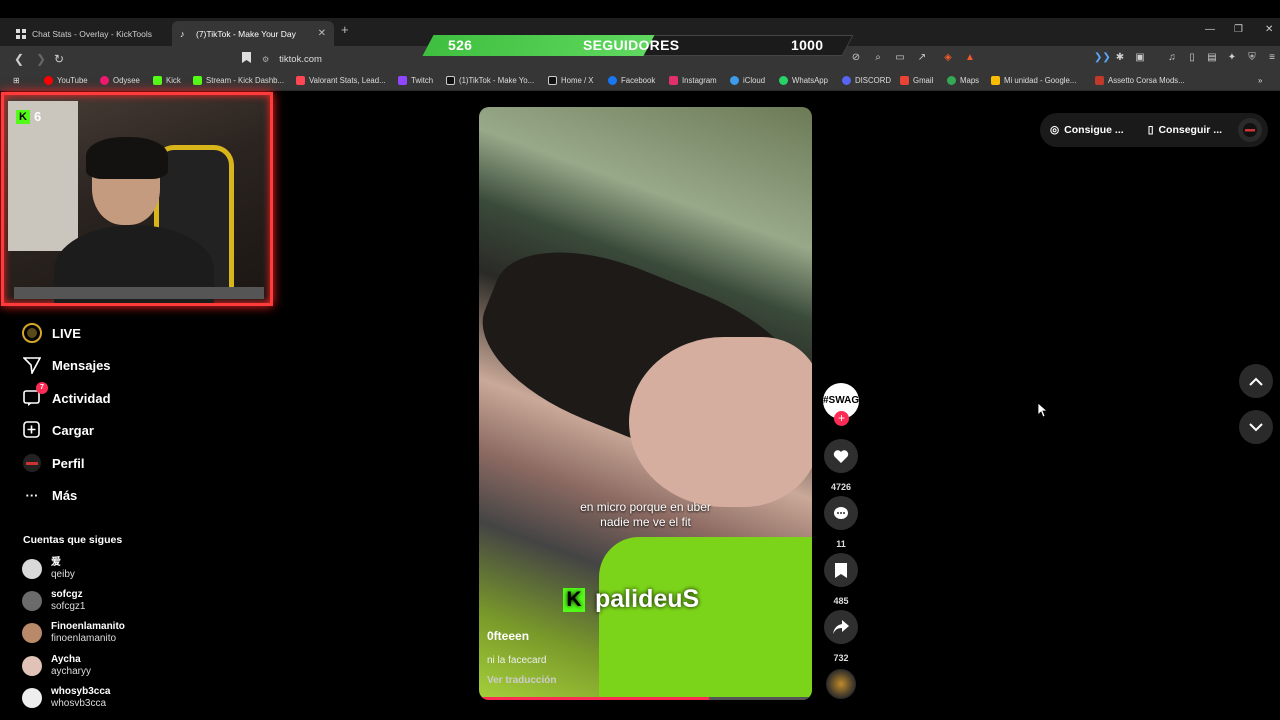  What do you see at coordinates (53, 601) in the screenshot?
I see `following-account: sofcgz sofcgz1` at bounding box center [53, 601].